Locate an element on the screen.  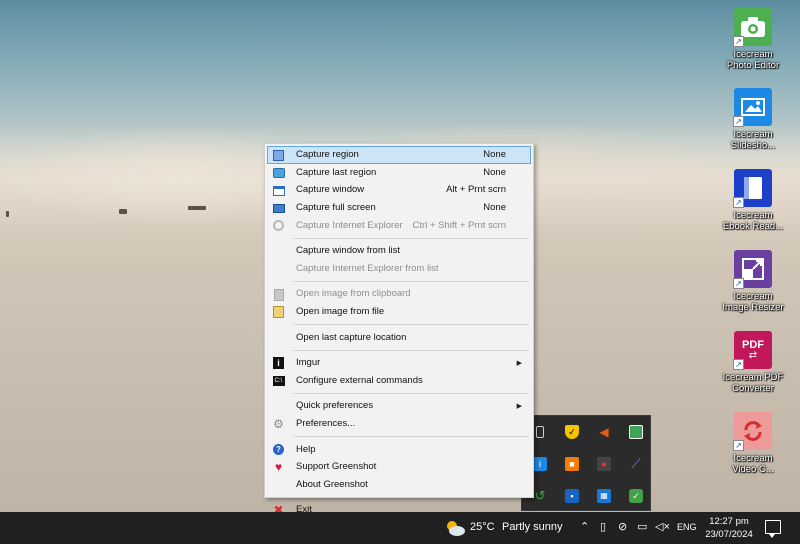
gear-icon: ⚙ is located at coordinates (278, 423).